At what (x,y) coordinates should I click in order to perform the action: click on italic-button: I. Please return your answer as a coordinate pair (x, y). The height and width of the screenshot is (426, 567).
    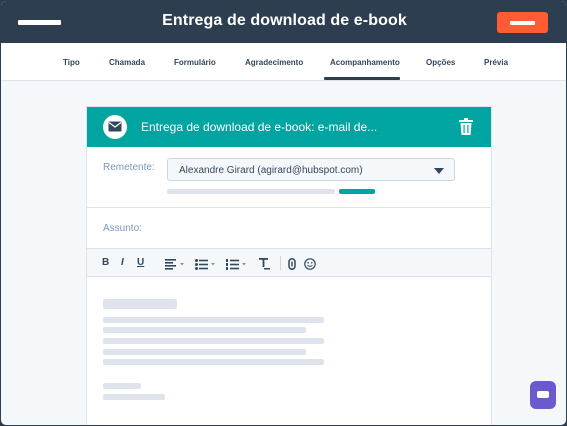
    Looking at the image, I should click on (122, 262).